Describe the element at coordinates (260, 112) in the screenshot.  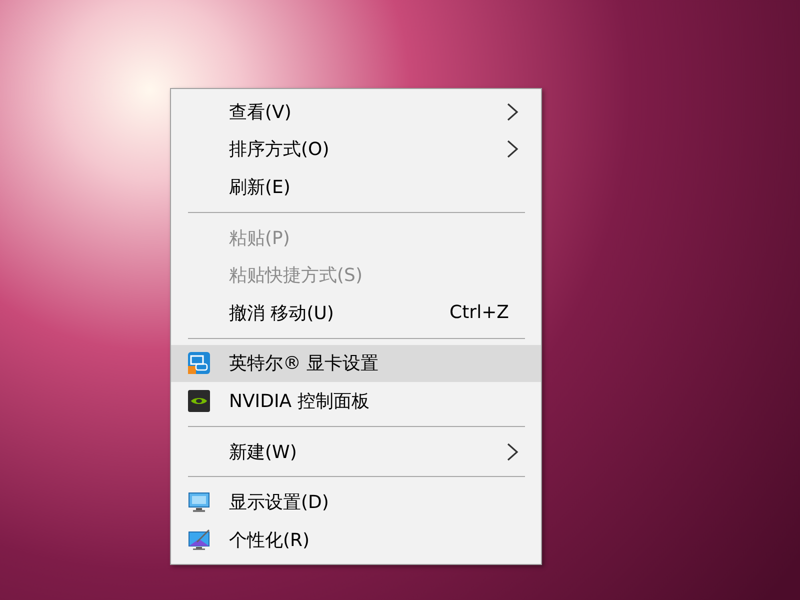
I see `menu-item-label: 查看(V)` at that location.